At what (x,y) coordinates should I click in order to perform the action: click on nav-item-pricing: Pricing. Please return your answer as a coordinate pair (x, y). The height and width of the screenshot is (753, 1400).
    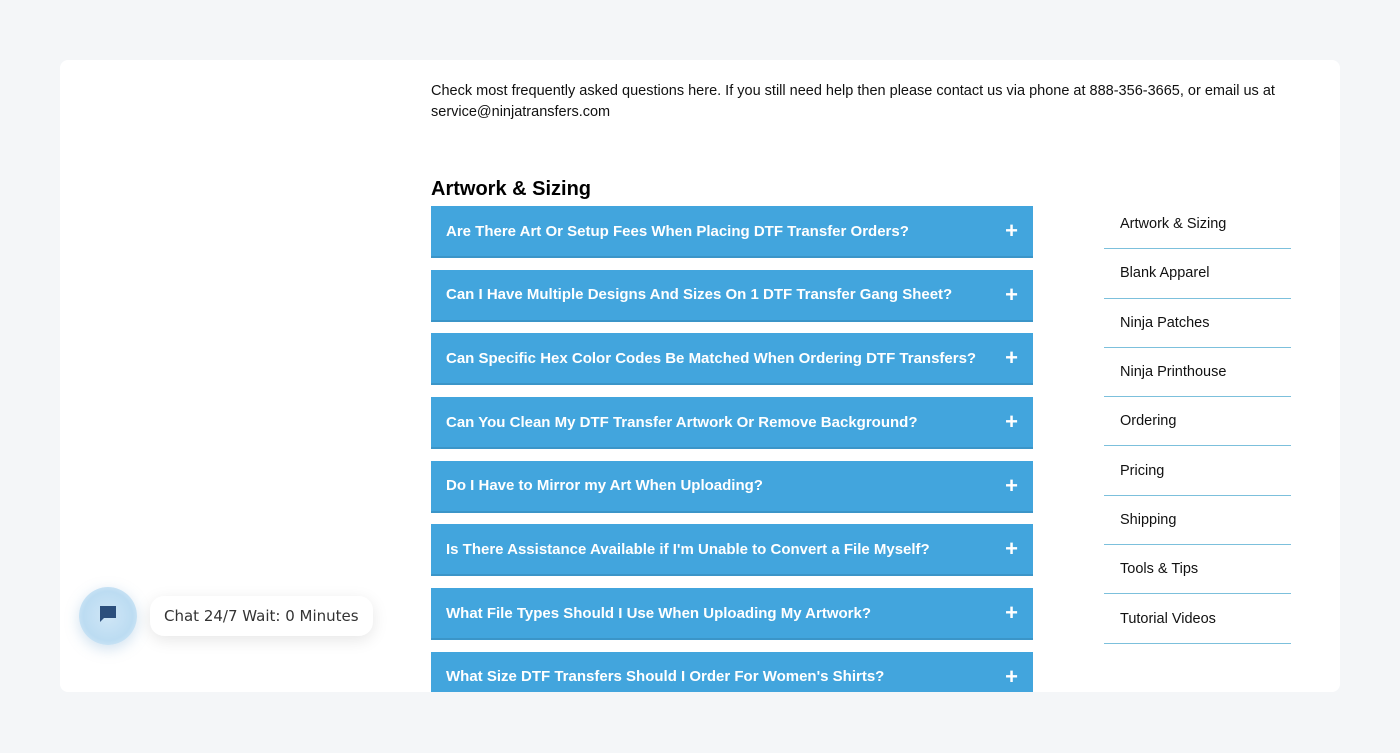
    Looking at the image, I should click on (1197, 471).